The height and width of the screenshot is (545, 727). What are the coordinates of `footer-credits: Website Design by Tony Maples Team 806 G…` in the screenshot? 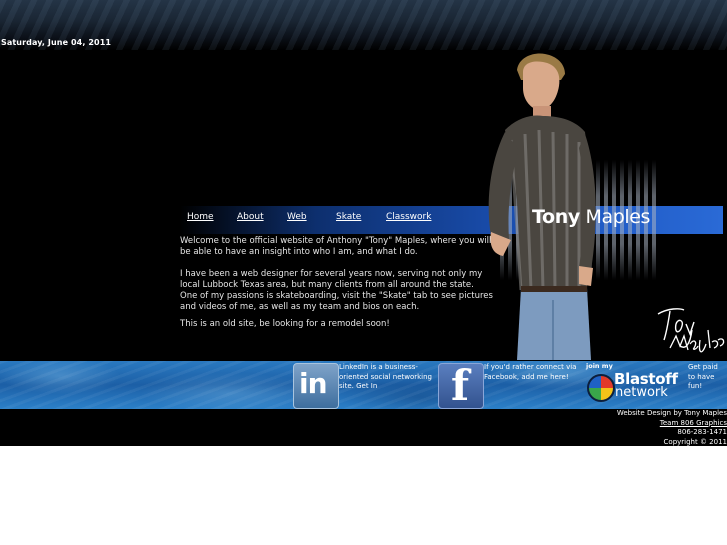 It's located at (672, 427).